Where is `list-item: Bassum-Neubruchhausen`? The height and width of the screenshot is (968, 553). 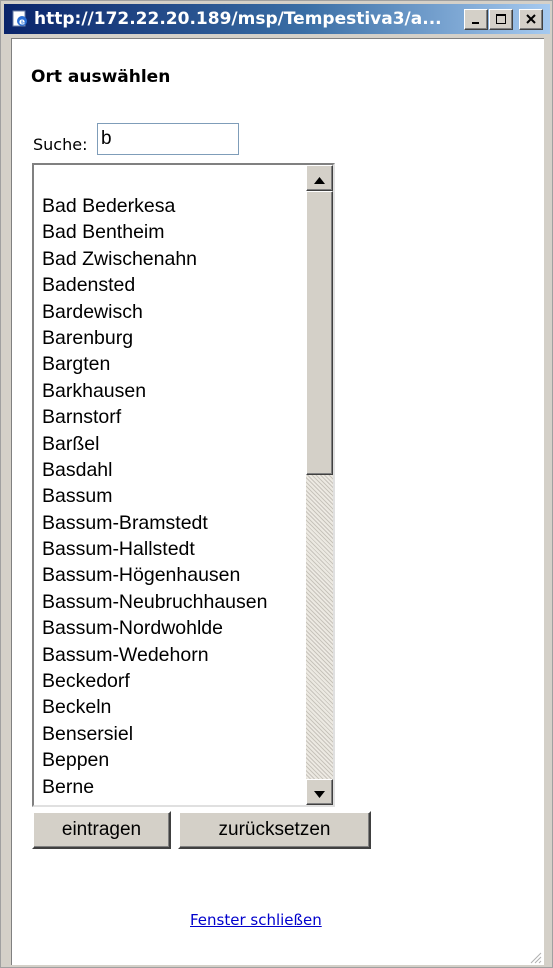
list-item: Bassum-Neubruchhausen is located at coordinates (177, 602).